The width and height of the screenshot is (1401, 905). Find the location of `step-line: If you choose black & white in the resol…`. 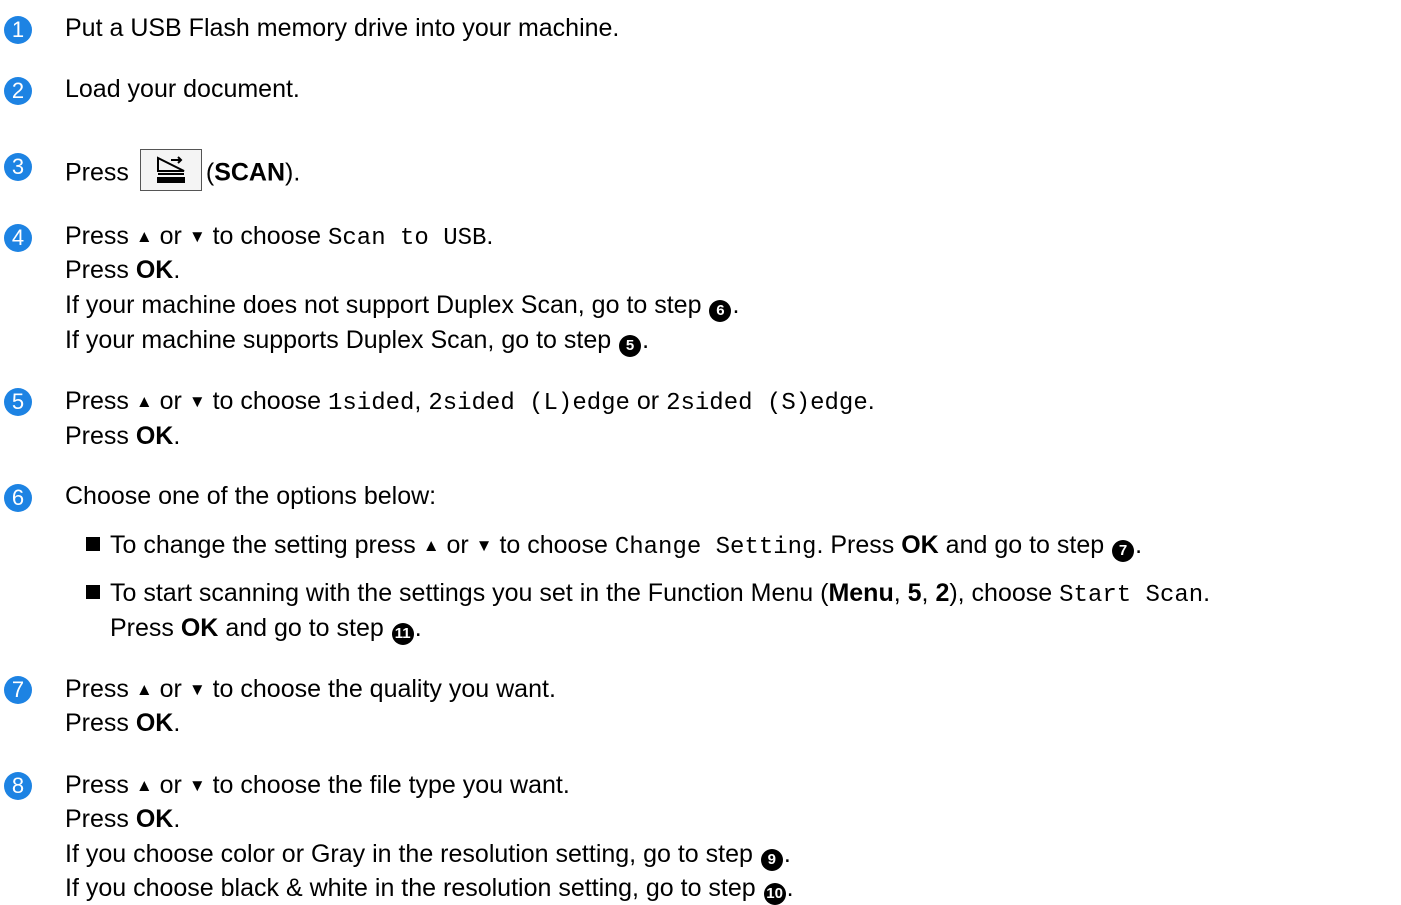

step-line: If you choose black & white in the resol… is located at coordinates (429, 889).